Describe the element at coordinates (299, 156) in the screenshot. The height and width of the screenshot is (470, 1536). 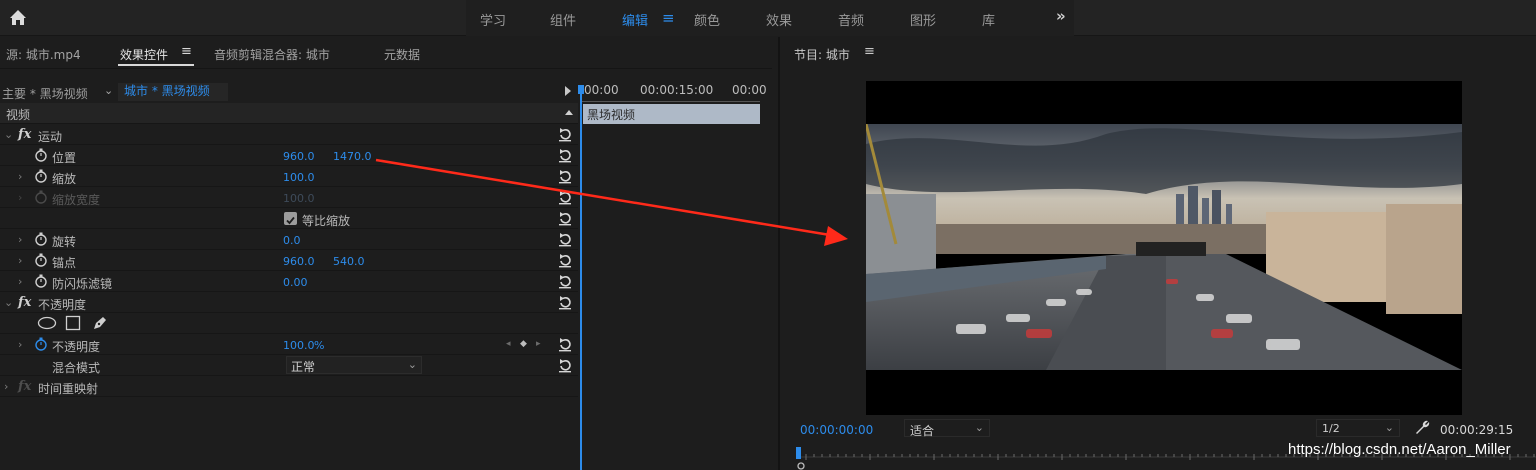
I see `position-x-value: 960.0` at that location.